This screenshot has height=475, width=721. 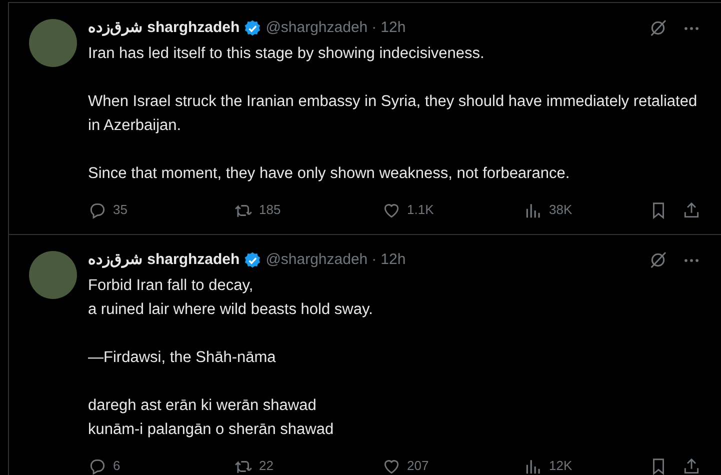 I want to click on tweet-text: Since that moment, they have only shown weakness, not forbearance., so click(x=329, y=174).